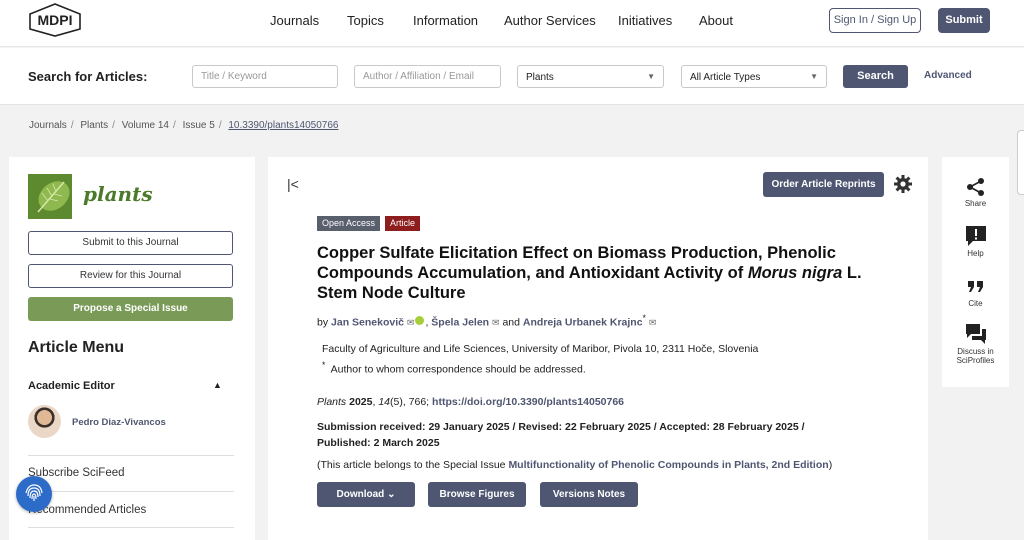  Describe the element at coordinates (130, 243) in the screenshot. I see `submit-to-journal-button: Submit to this Journal` at that location.